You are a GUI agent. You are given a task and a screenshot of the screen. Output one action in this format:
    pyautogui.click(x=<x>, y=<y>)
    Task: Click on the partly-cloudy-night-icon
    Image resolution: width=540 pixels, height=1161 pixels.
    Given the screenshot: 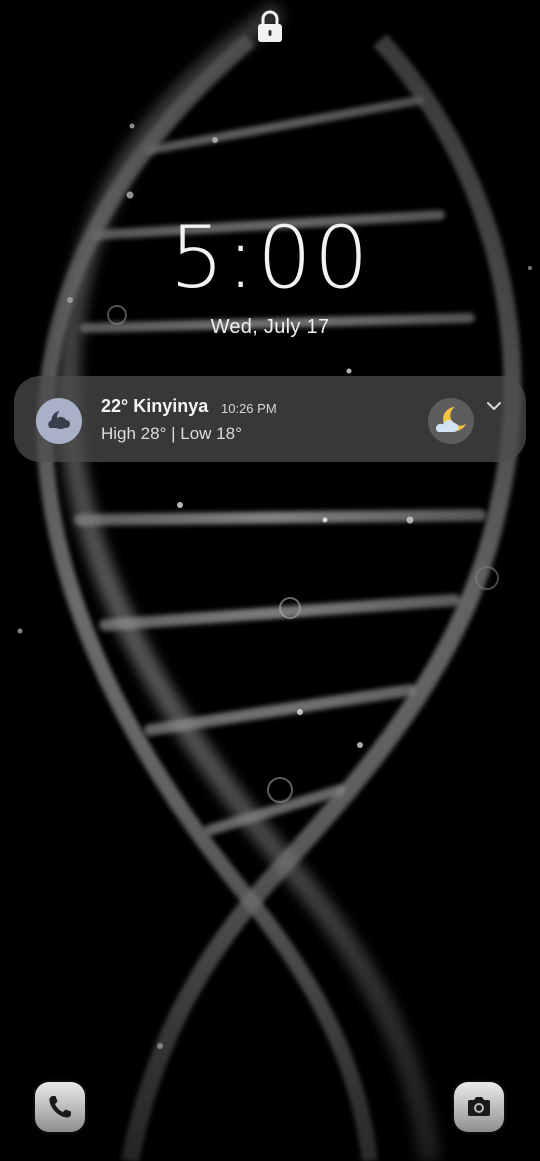 What is the action you would take?
    pyautogui.click(x=451, y=421)
    